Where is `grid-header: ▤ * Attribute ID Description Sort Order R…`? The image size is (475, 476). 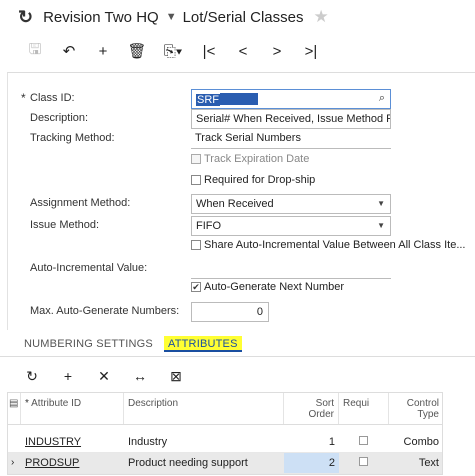 grid-header: ▤ * Attribute ID Description Sort Order R… is located at coordinates (225, 409).